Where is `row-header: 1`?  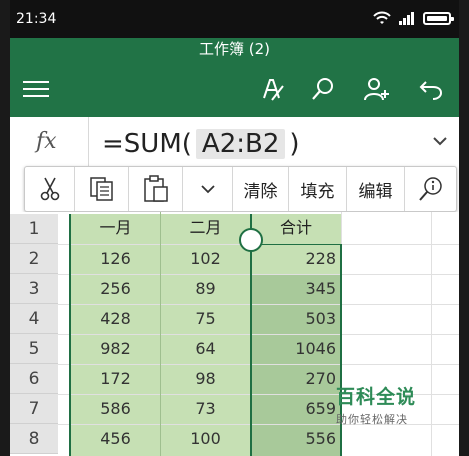 row-header: 1 is located at coordinates (34, 229).